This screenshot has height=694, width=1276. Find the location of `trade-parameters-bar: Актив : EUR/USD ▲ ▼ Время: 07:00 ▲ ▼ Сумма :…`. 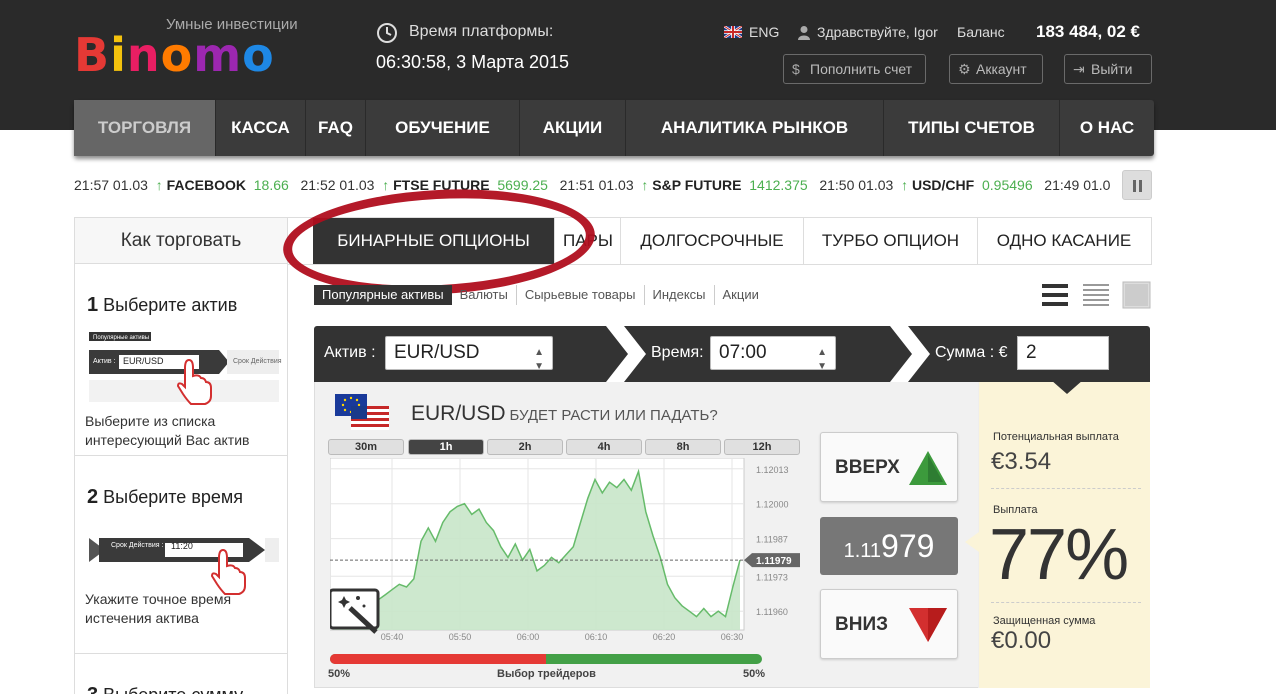

trade-parameters-bar: Актив : EUR/USD ▲ ▼ Время: 07:00 ▲ ▼ Сумма :… is located at coordinates (732, 354).